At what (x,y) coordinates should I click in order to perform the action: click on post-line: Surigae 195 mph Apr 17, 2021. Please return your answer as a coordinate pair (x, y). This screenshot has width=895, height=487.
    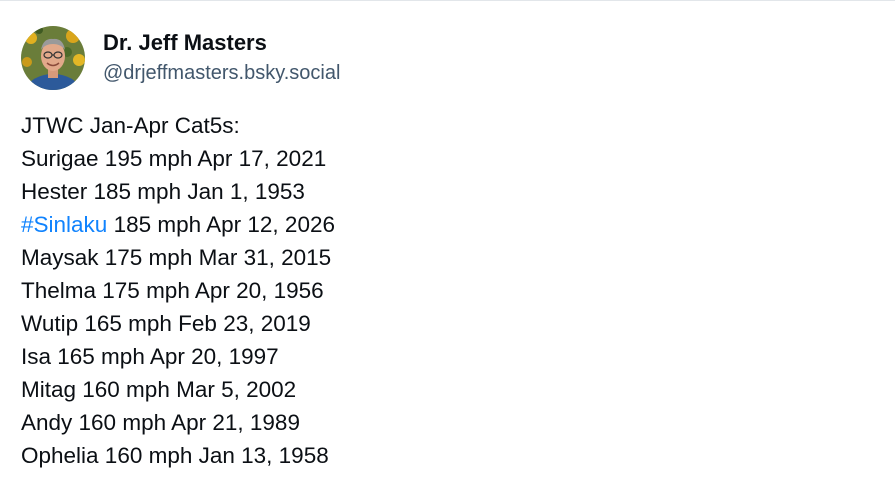
    Looking at the image, I should click on (174, 158).